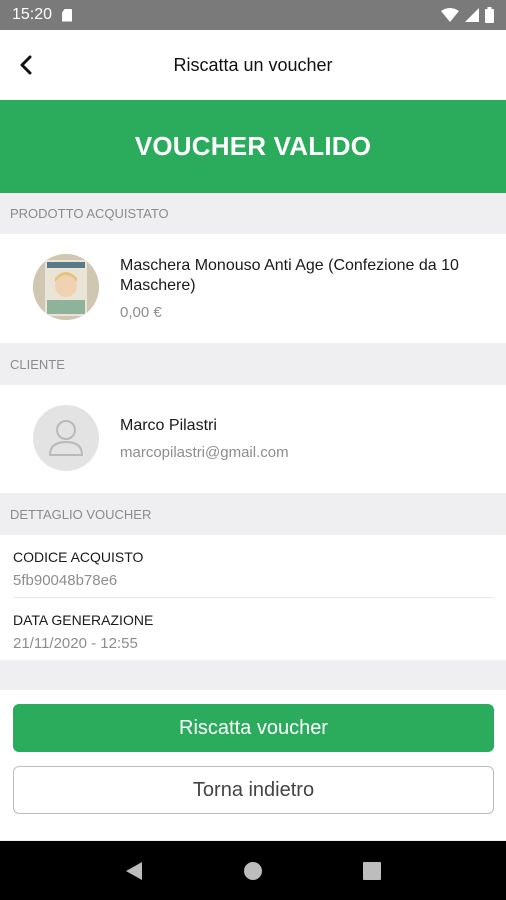 The image size is (506, 900). I want to click on customer-email: marcopilastri@gmail.com, so click(204, 452).